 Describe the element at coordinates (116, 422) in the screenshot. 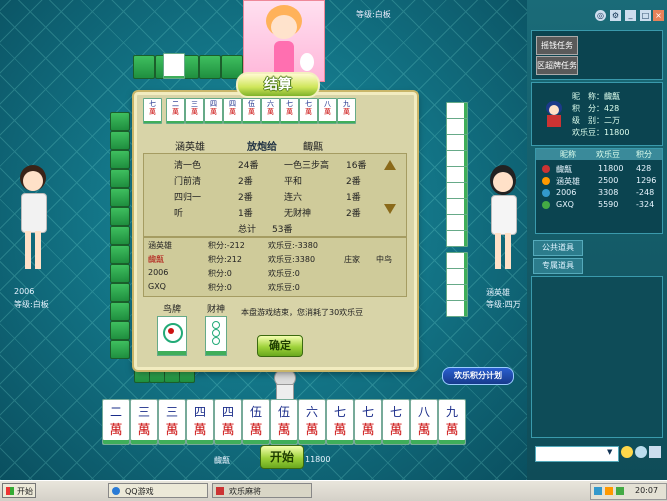

I see `hand-tile: 二萬` at that location.